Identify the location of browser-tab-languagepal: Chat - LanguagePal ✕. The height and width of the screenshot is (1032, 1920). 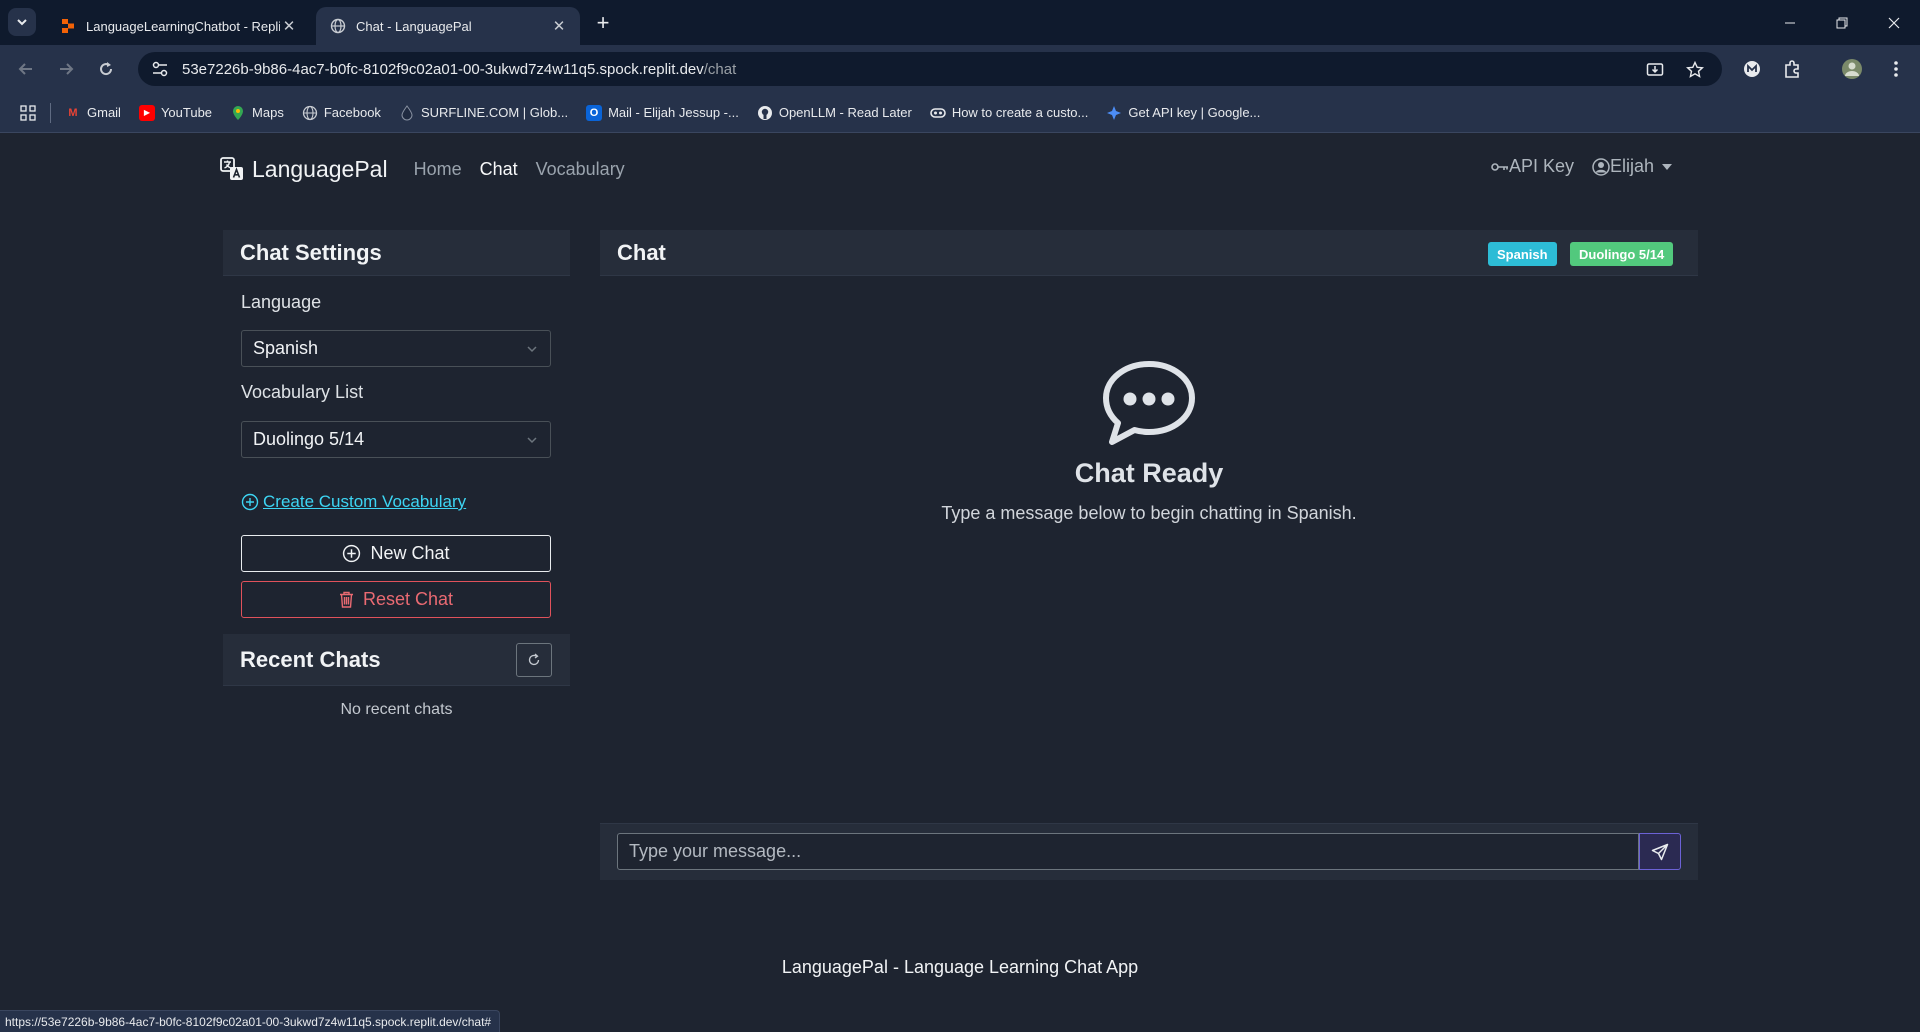
(448, 26).